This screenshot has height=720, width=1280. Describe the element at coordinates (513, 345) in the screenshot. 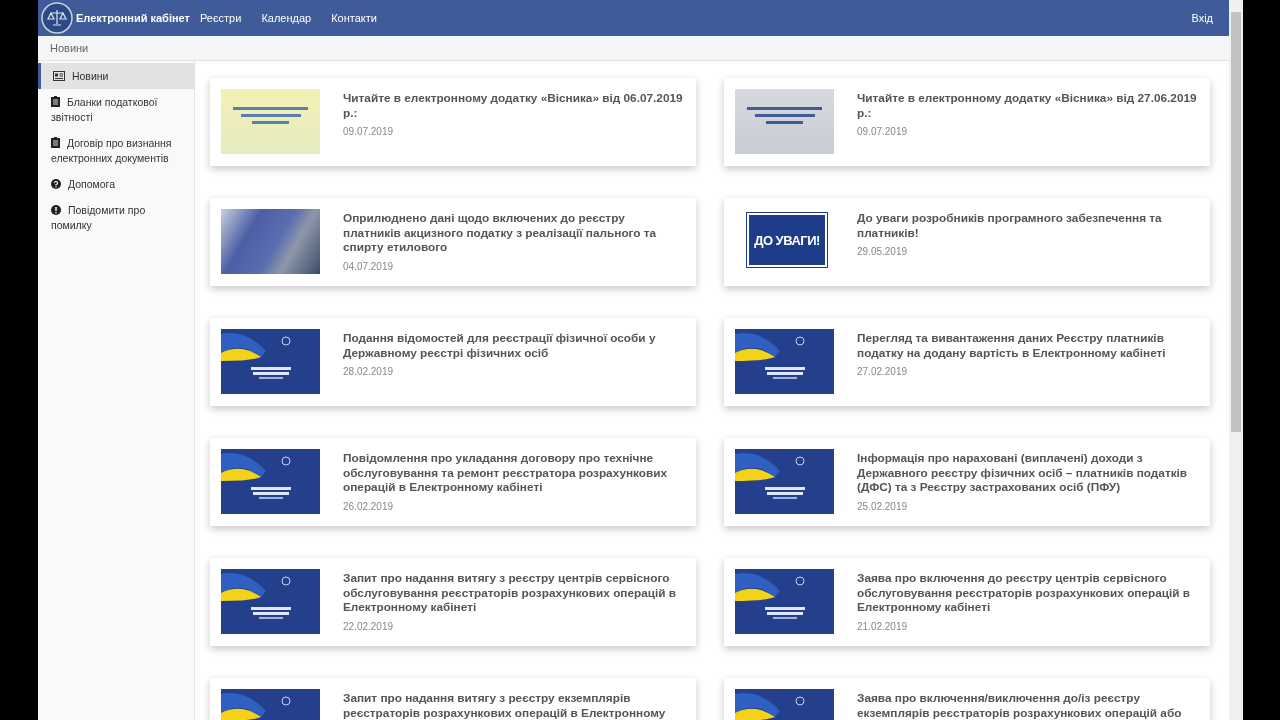

I see `news-title: Подання відомостей для реєстрації фізичної особи у Державному реєстрі фізичних осіб` at that location.